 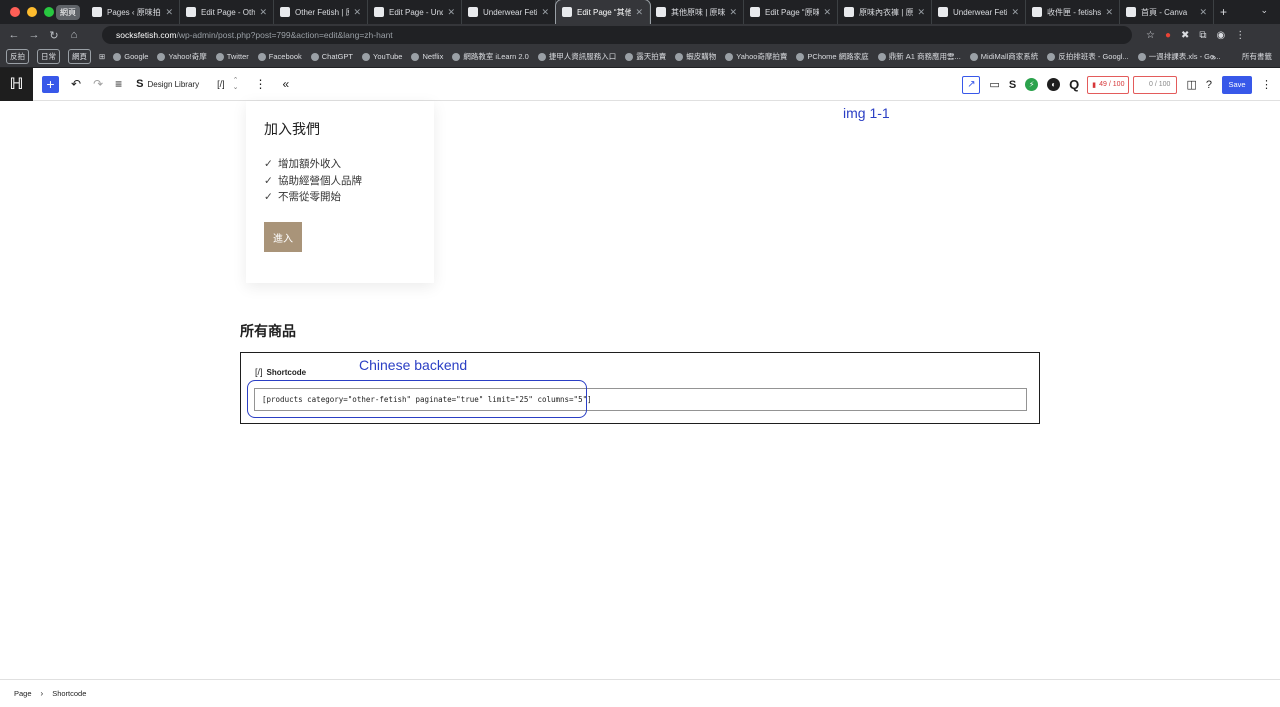 I want to click on section-heading: 所有商品, so click(x=268, y=331).